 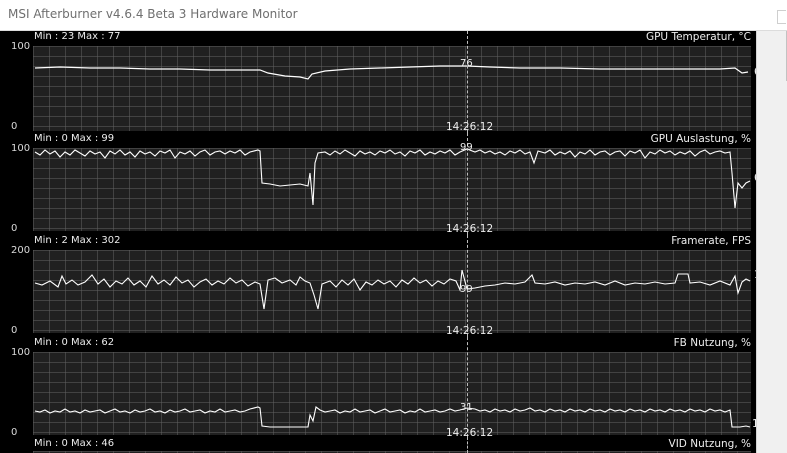 I want to click on current-value: 11, so click(x=754, y=424).